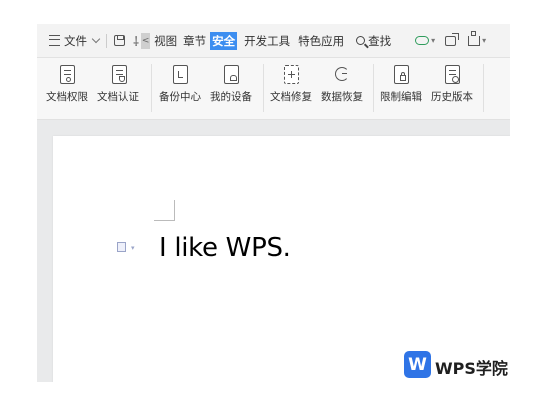 The image size is (546, 408). I want to click on menu-bar: 文件 ⸸ < 视图 章节 安全 开发工具 特色应用 查找 ▾ ▾, so click(273, 41).